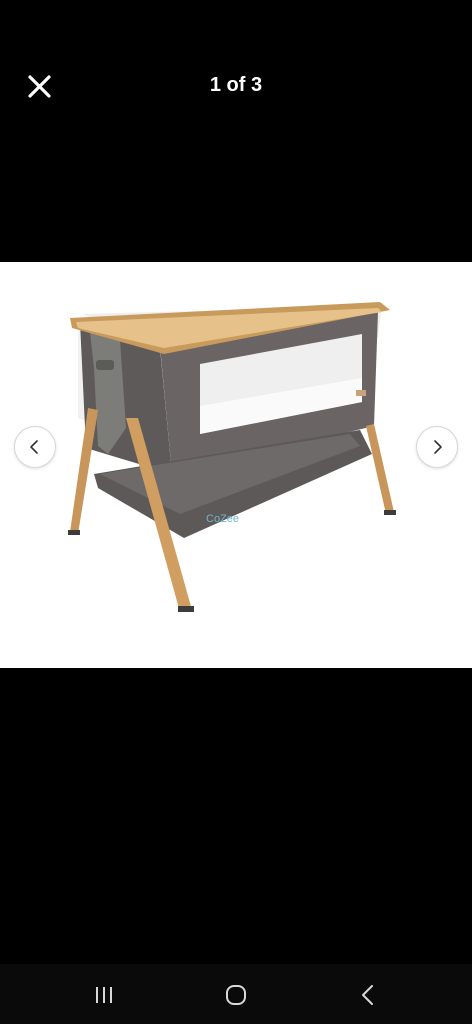 Image resolution: width=472 pixels, height=1024 pixels. I want to click on recents-button, so click(104, 995).